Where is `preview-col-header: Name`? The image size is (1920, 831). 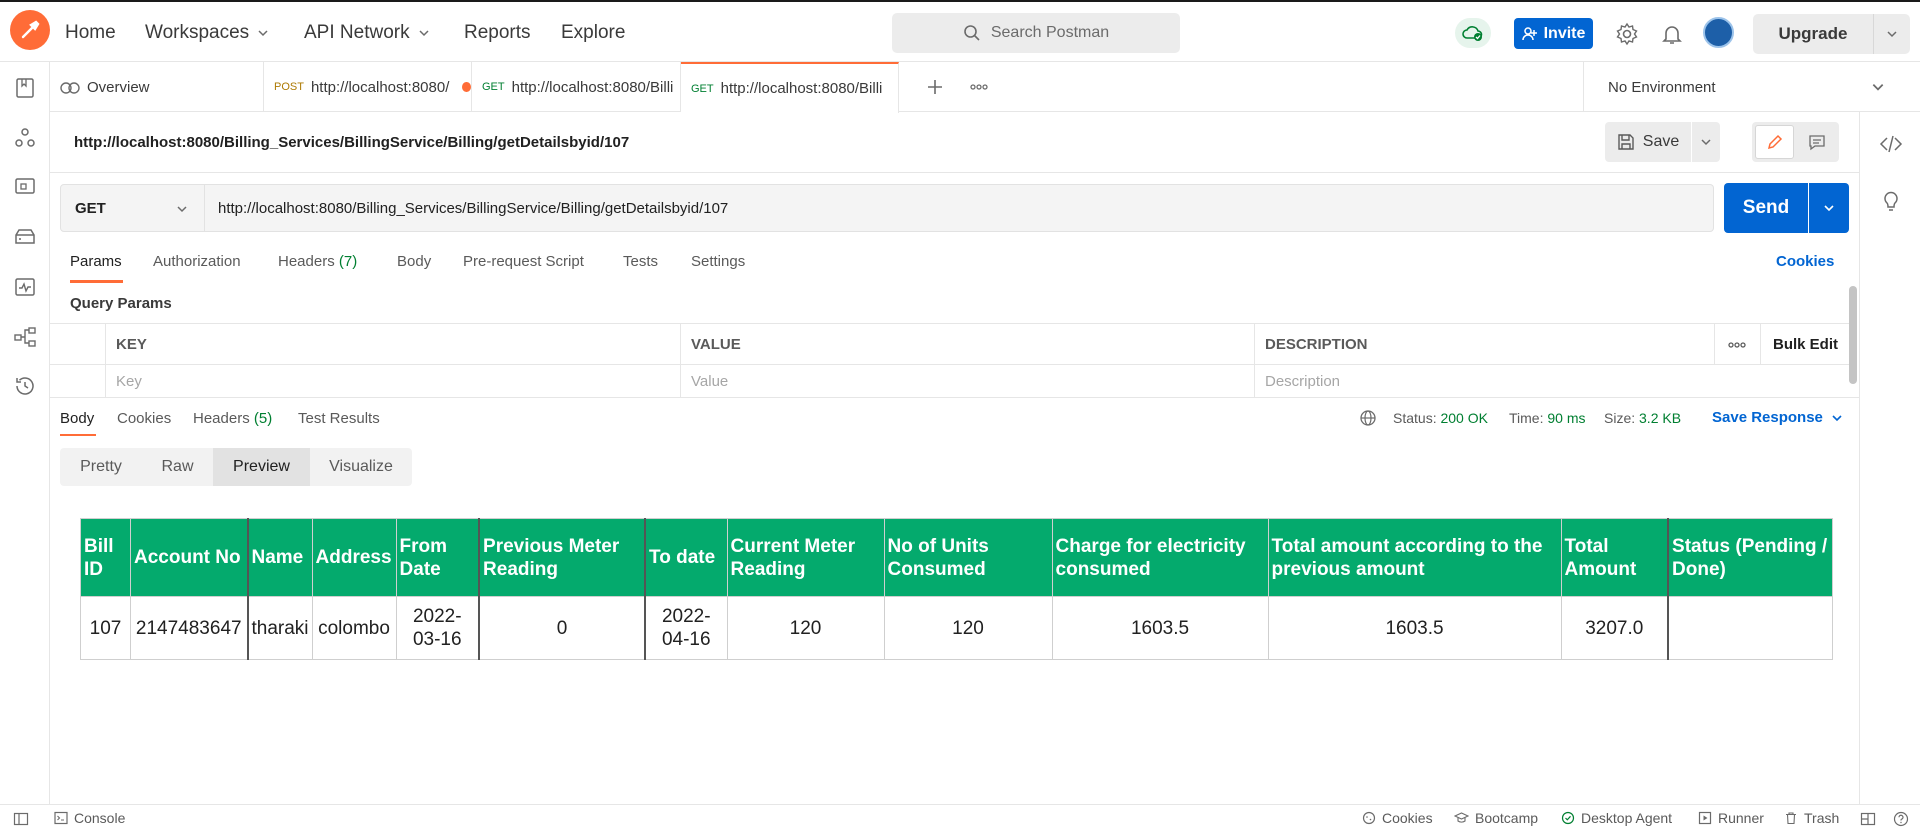 preview-col-header: Name is located at coordinates (279, 557).